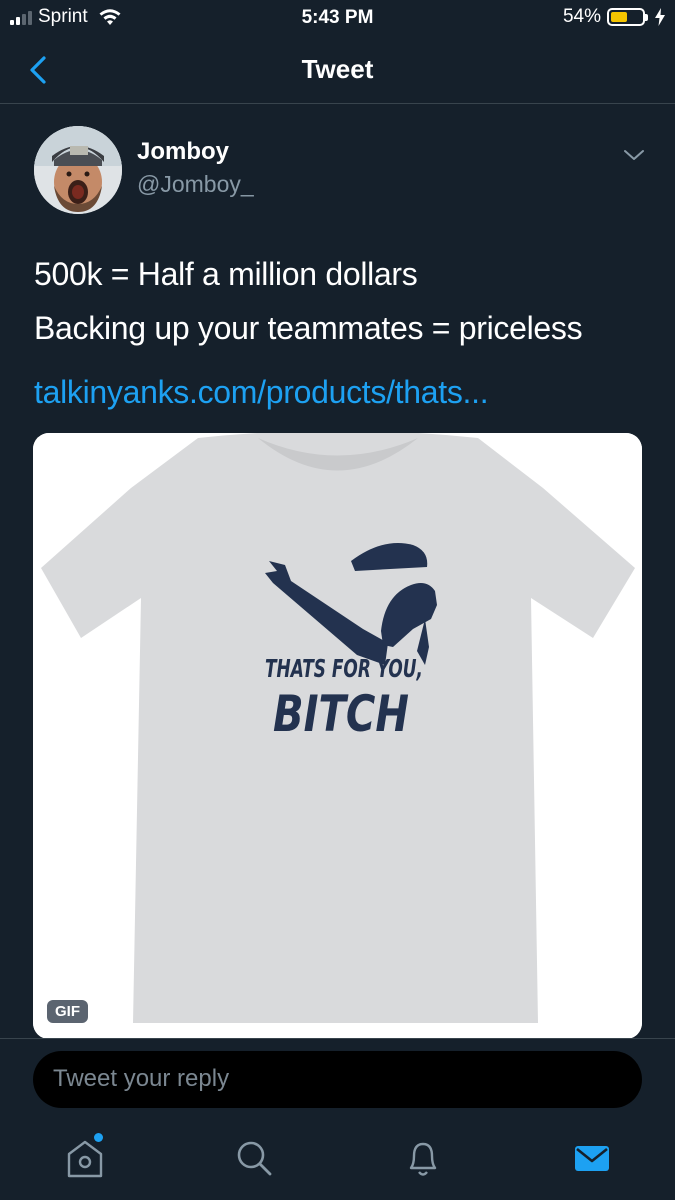  Describe the element at coordinates (195, 184) in the screenshot. I see `author-handle: @Jomboy_` at that location.